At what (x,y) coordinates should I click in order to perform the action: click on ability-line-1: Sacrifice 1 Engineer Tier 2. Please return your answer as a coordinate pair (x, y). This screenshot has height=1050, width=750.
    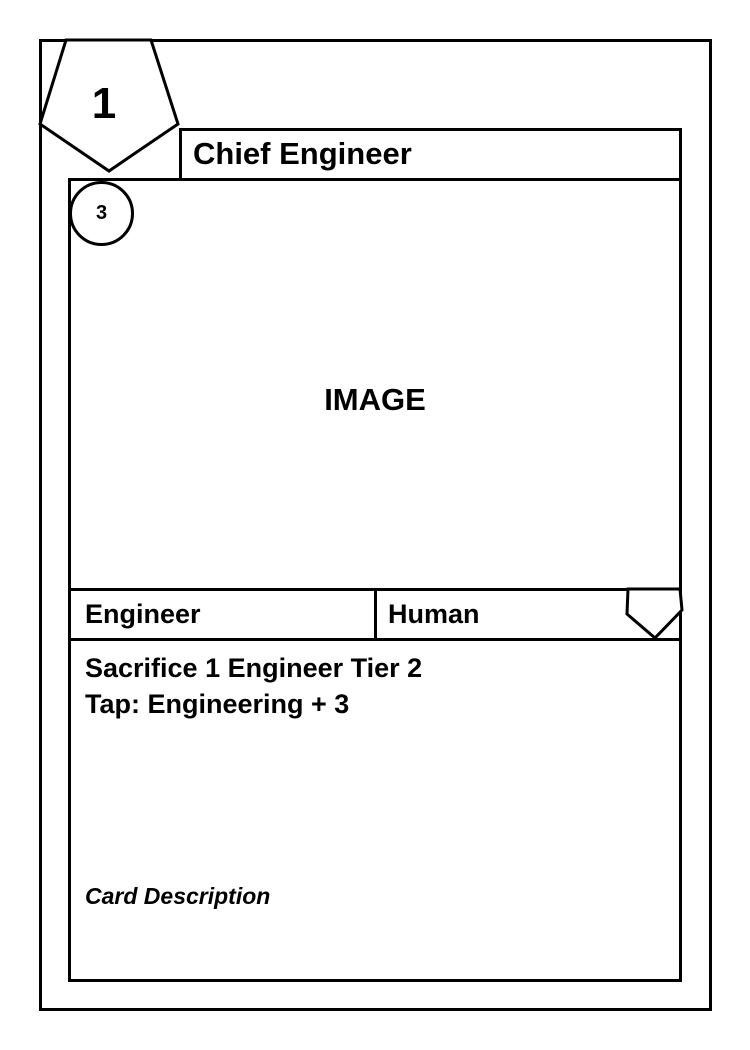
    Looking at the image, I should click on (254, 668).